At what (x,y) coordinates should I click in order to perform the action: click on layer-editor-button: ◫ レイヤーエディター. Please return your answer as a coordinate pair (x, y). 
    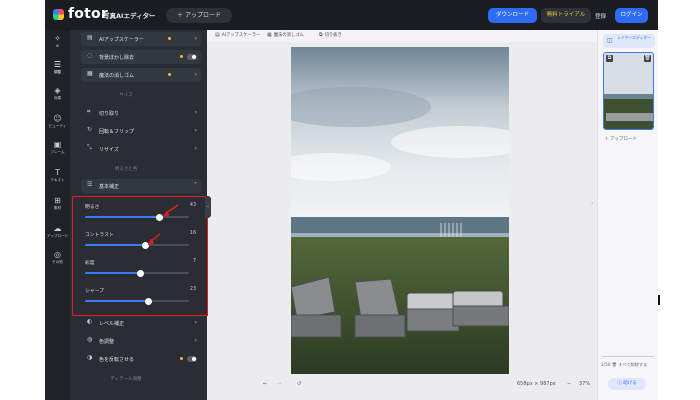
    Looking at the image, I should click on (629, 41).